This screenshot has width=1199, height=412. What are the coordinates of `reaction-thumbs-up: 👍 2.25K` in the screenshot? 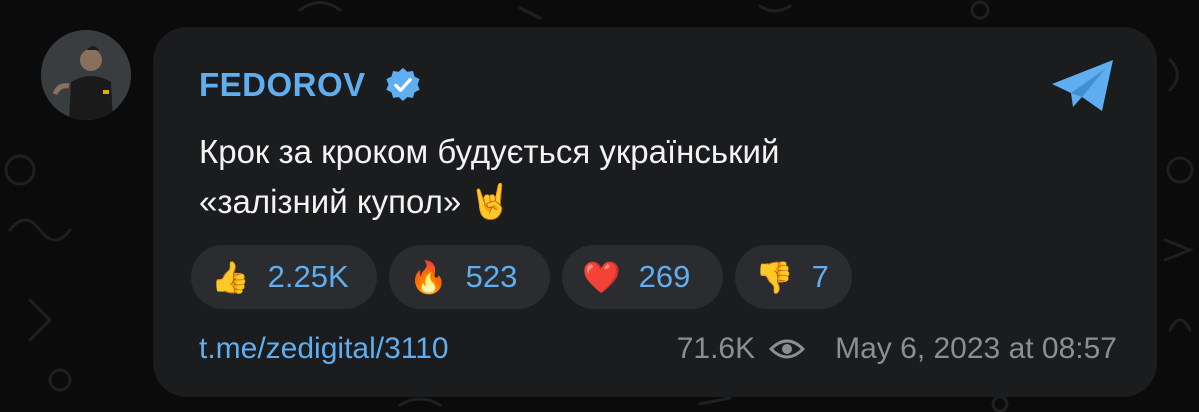 It's located at (284, 277).